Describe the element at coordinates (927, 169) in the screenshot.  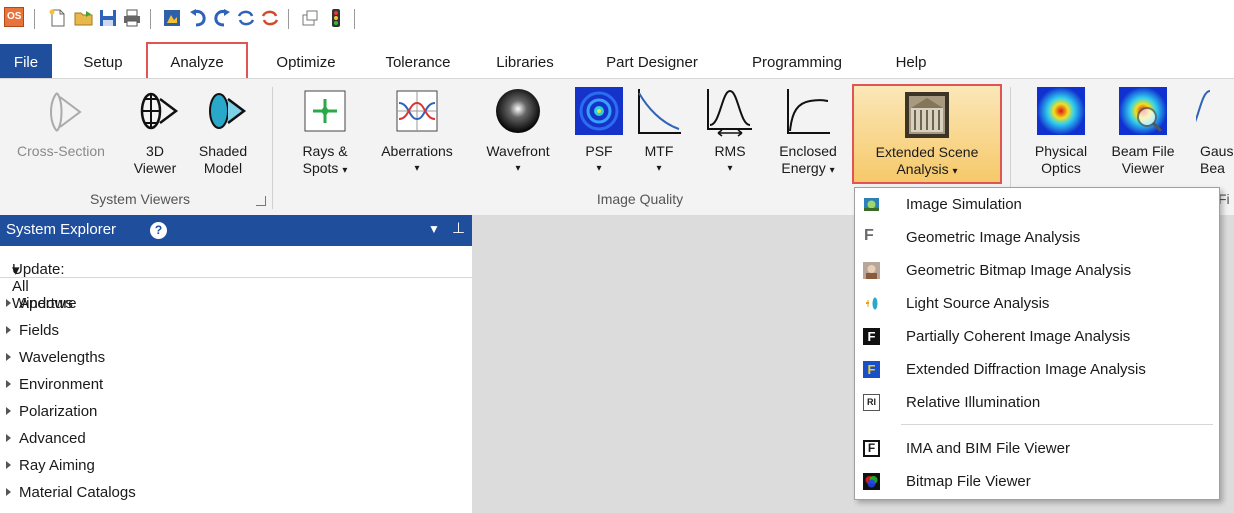
I see `extended-scene-label-2: Analysis ▾` at that location.